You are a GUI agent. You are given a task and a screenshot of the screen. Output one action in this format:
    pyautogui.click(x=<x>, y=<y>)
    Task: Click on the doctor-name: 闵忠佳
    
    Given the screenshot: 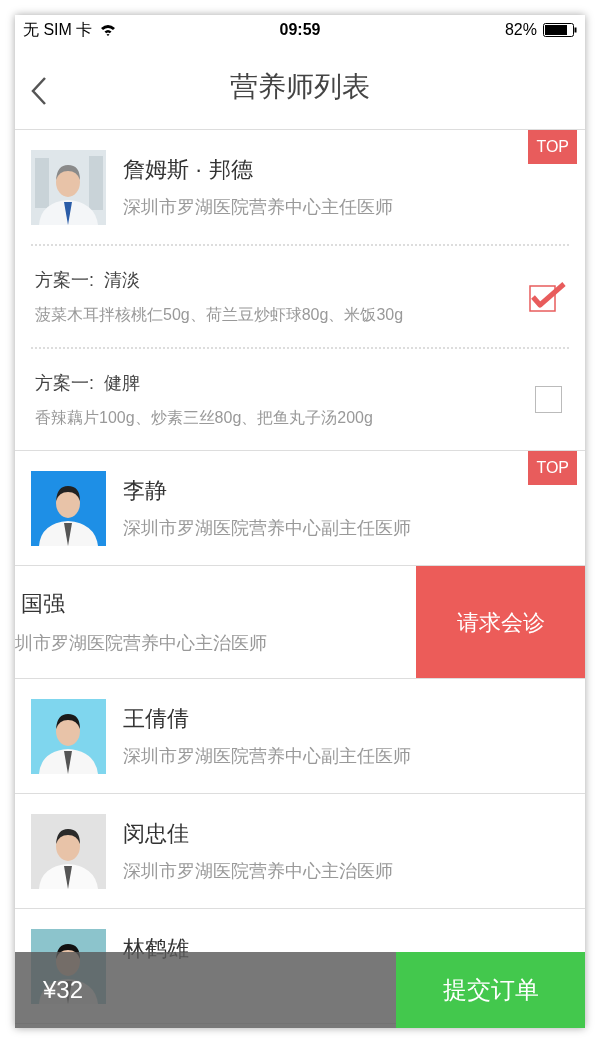 What is the action you would take?
    pyautogui.click(x=156, y=834)
    